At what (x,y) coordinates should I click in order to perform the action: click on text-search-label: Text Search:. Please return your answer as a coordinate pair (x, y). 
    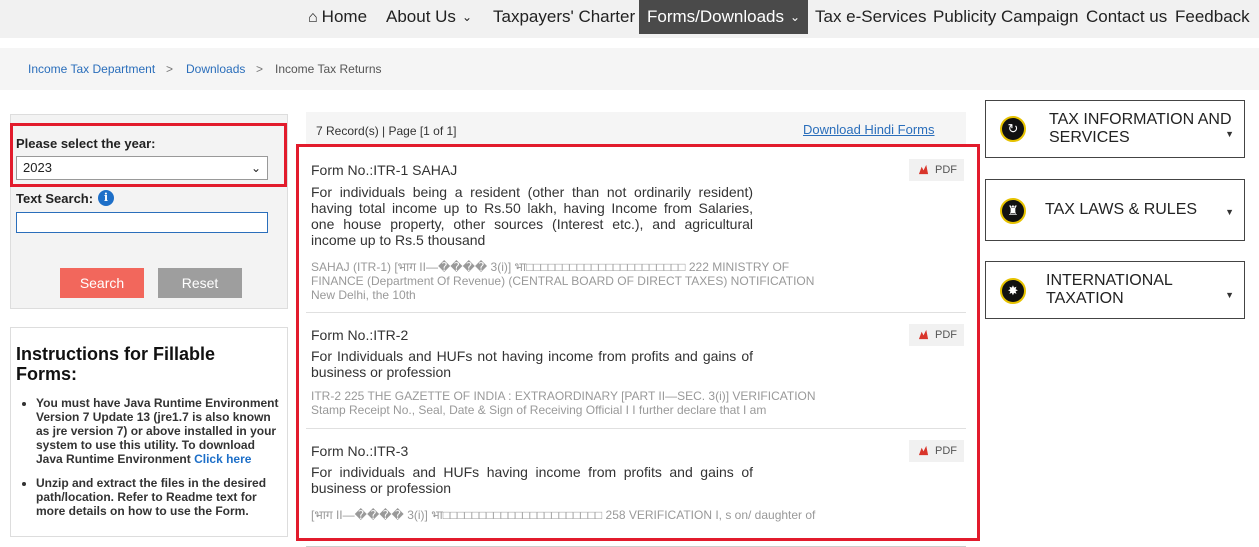
    Looking at the image, I should click on (55, 198).